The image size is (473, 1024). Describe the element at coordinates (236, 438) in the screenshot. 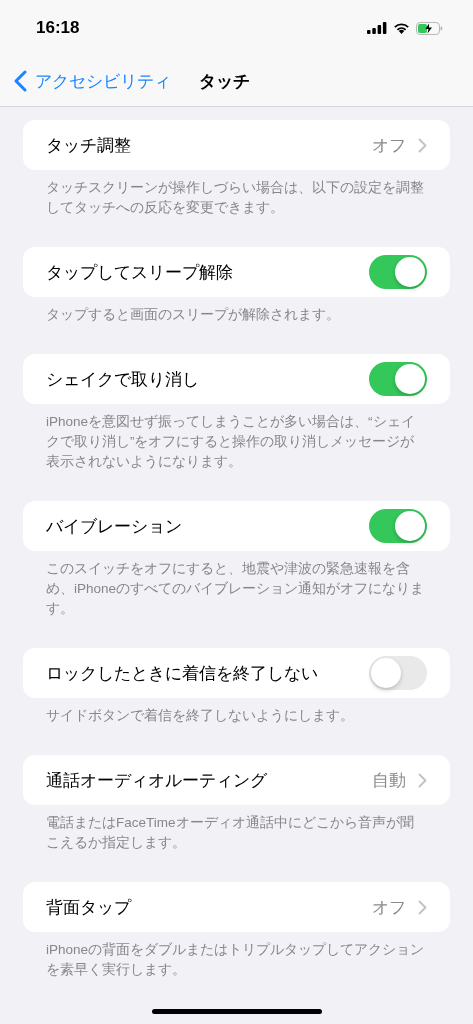

I see `section-footer: iPhoneを意図せず振ってしまうことが多い場合は、“シェイクで取り消し”をオフにすると操作の取り消しメッセージが表示されないようになります。` at that location.